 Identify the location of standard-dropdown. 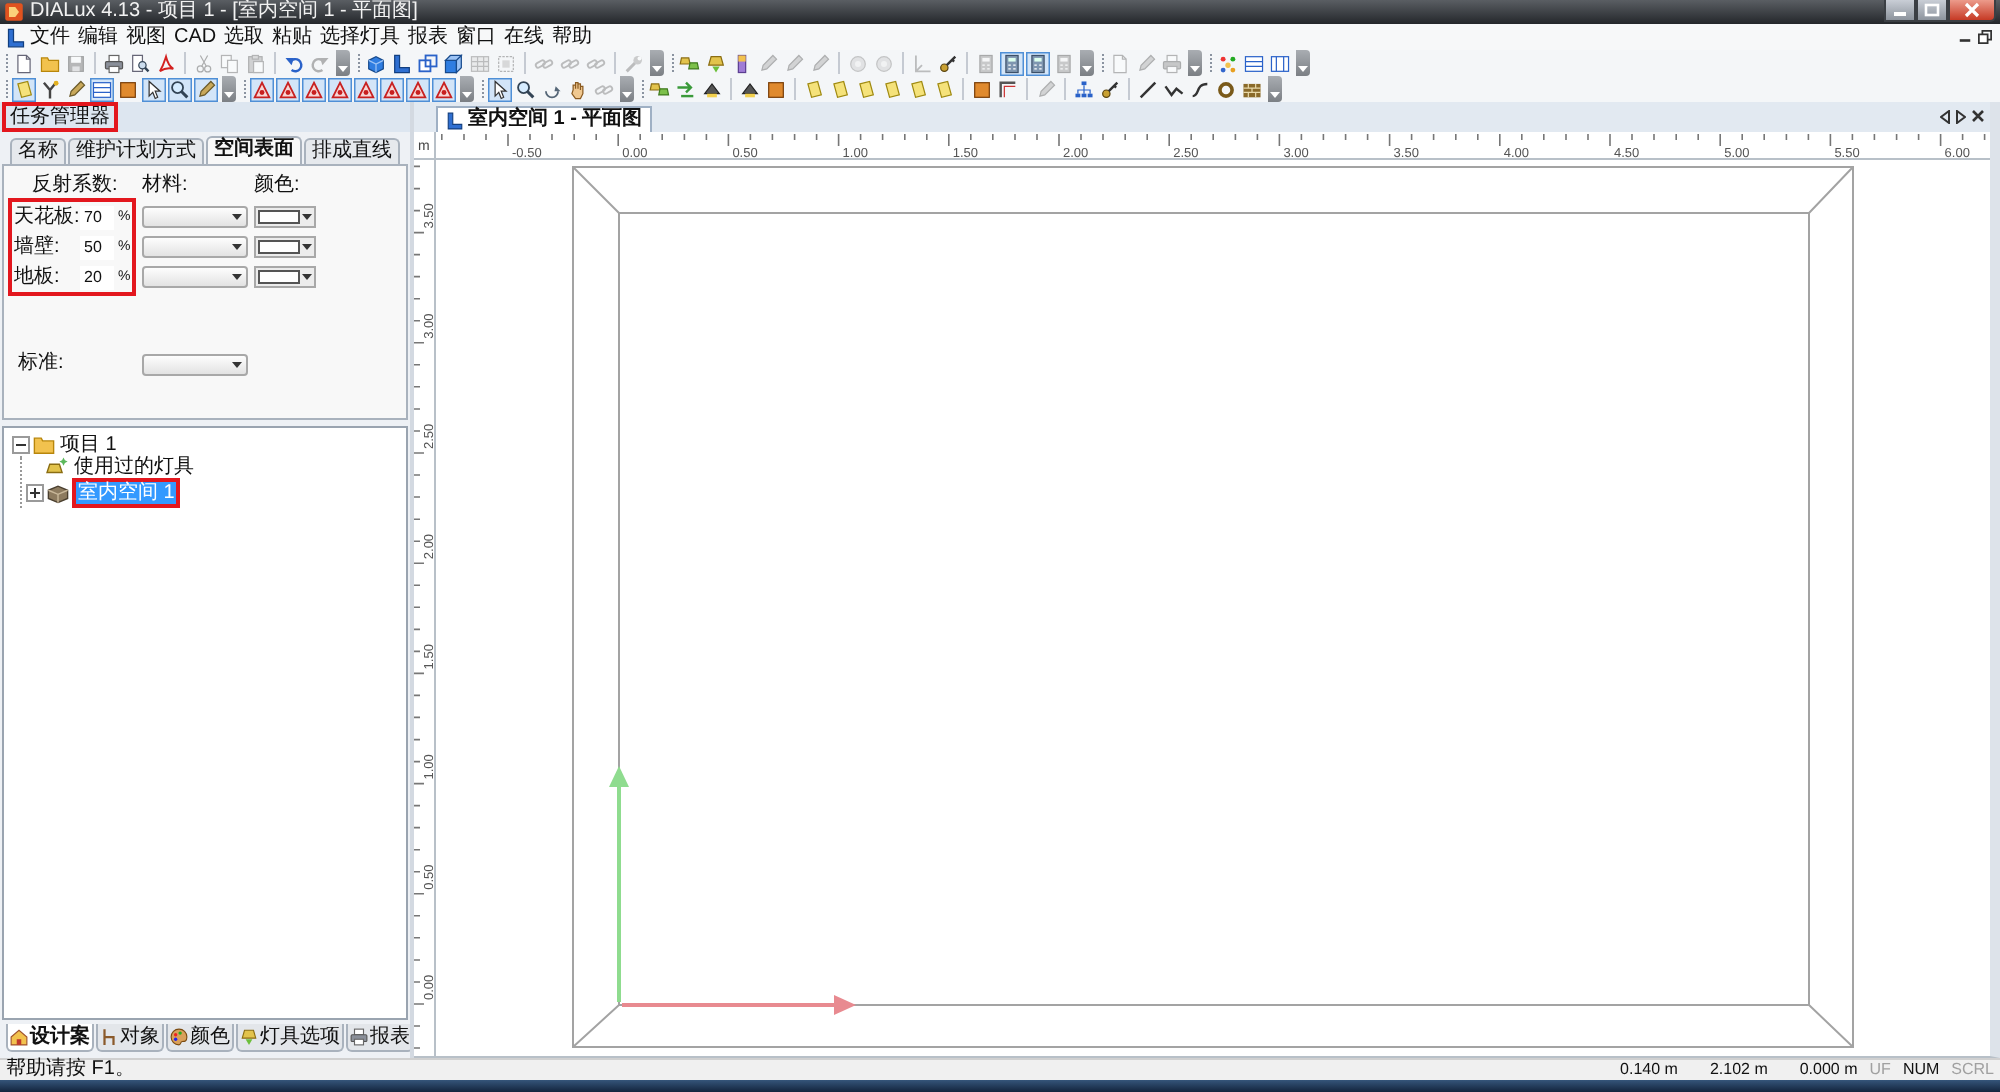
(195, 364).